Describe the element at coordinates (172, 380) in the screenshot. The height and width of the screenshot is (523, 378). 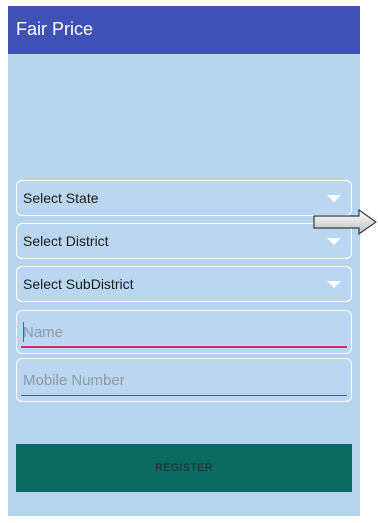
I see `mobile-number-input` at that location.